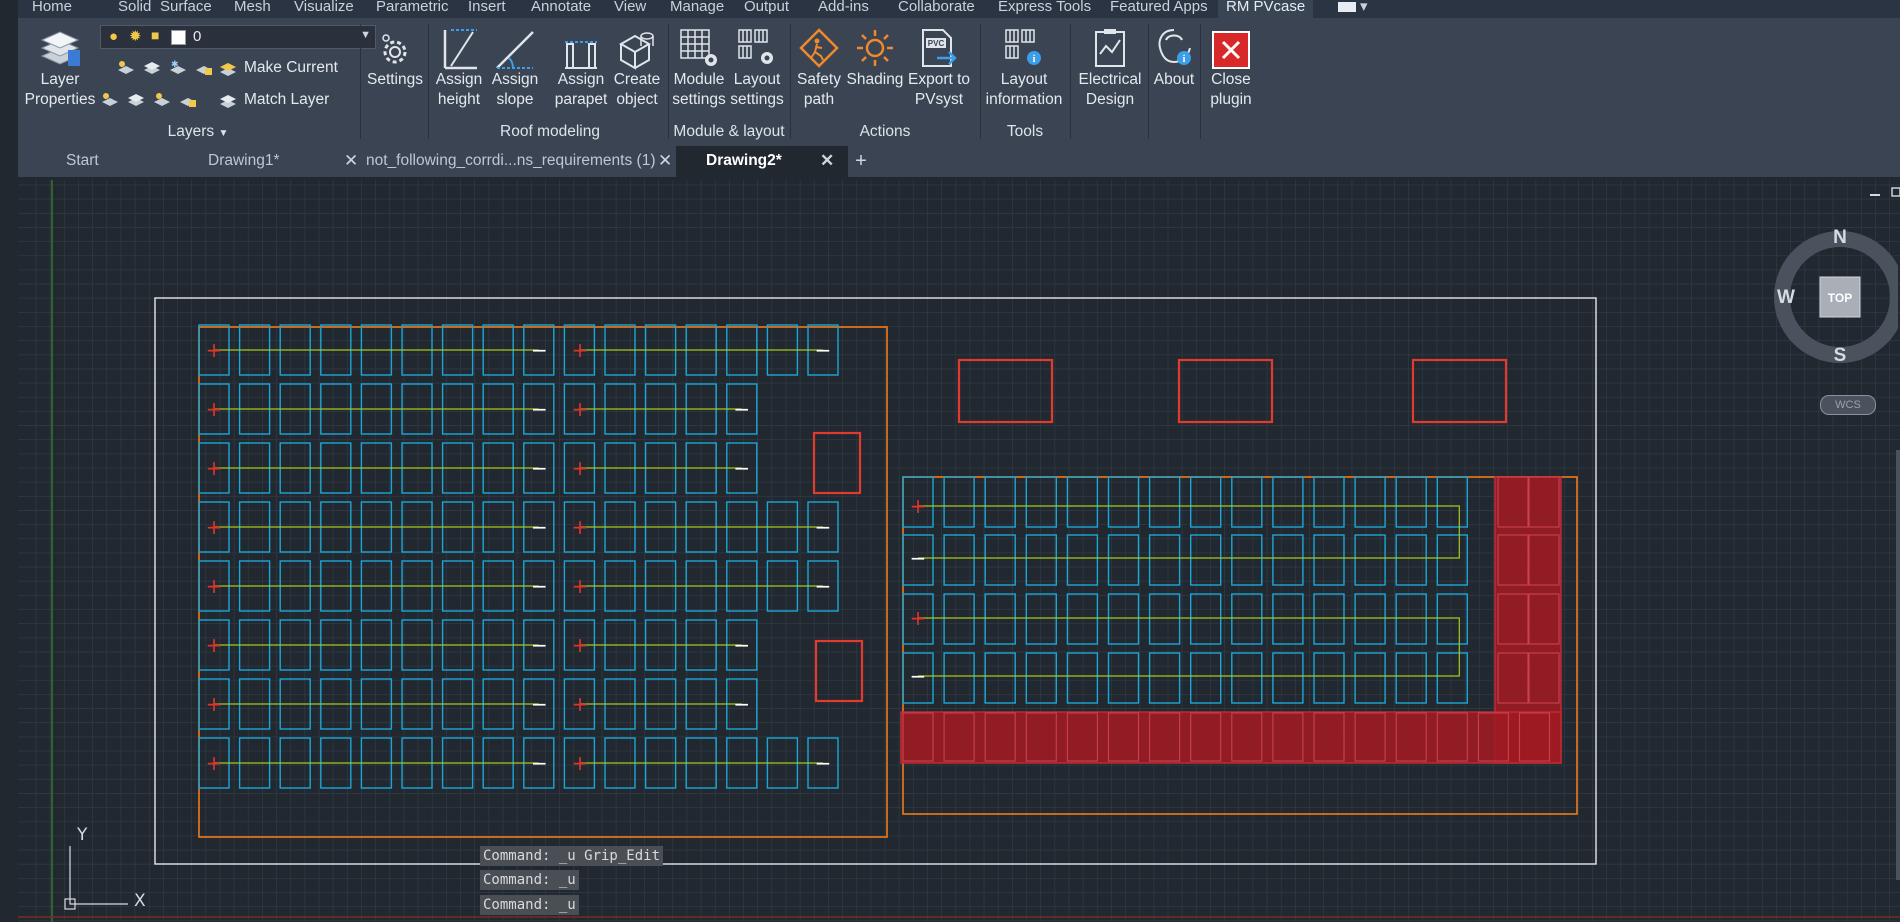 The width and height of the screenshot is (1900, 922). Describe the element at coordinates (1024, 66) in the screenshot. I see `layout-information-button: i Layout information` at that location.